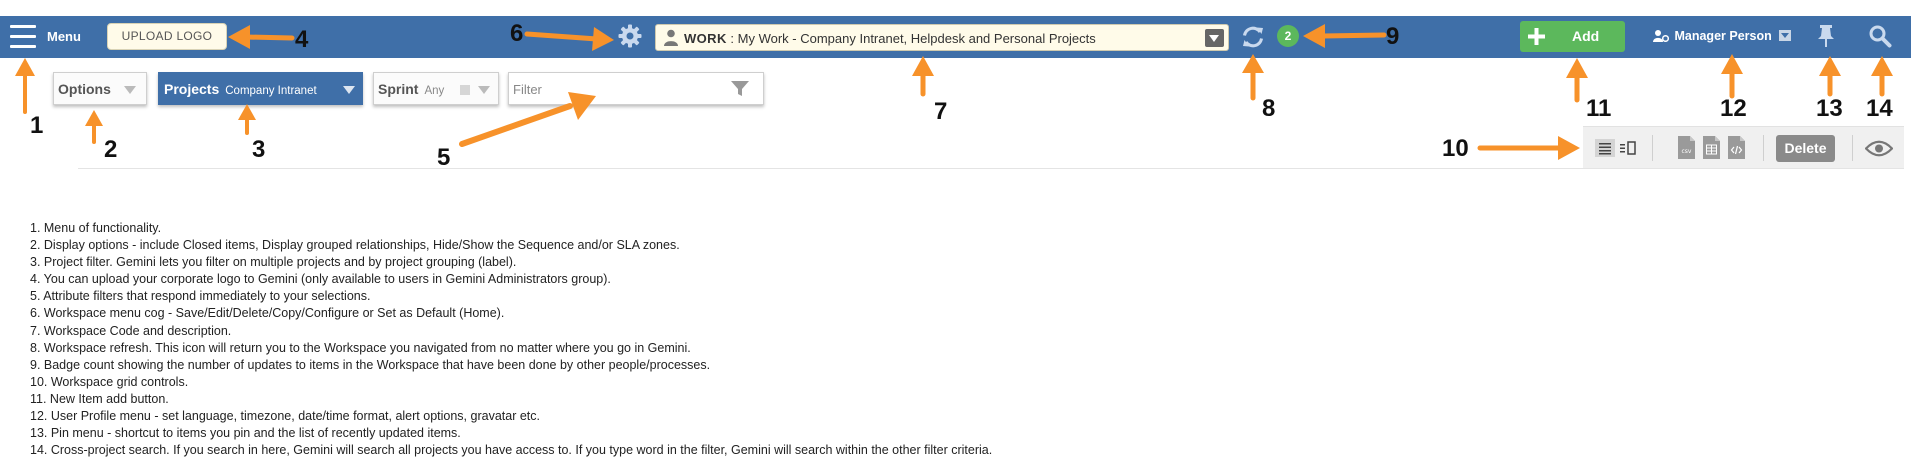 The image size is (1911, 471). Describe the element at coordinates (1880, 36) in the screenshot. I see `search-icon` at that location.